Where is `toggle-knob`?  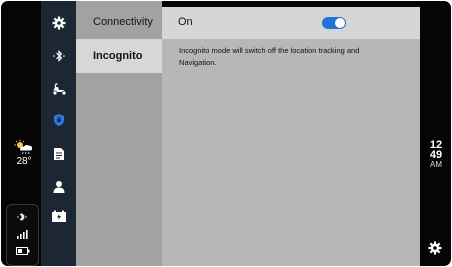
toggle-knob is located at coordinates (340, 23).